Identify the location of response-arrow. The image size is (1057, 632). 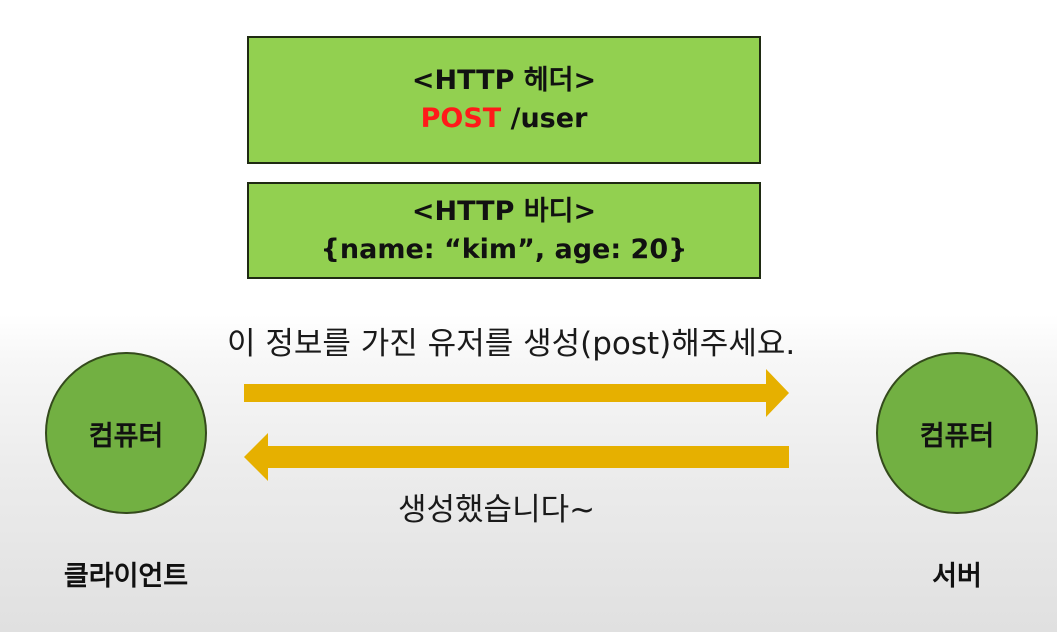
(516, 457).